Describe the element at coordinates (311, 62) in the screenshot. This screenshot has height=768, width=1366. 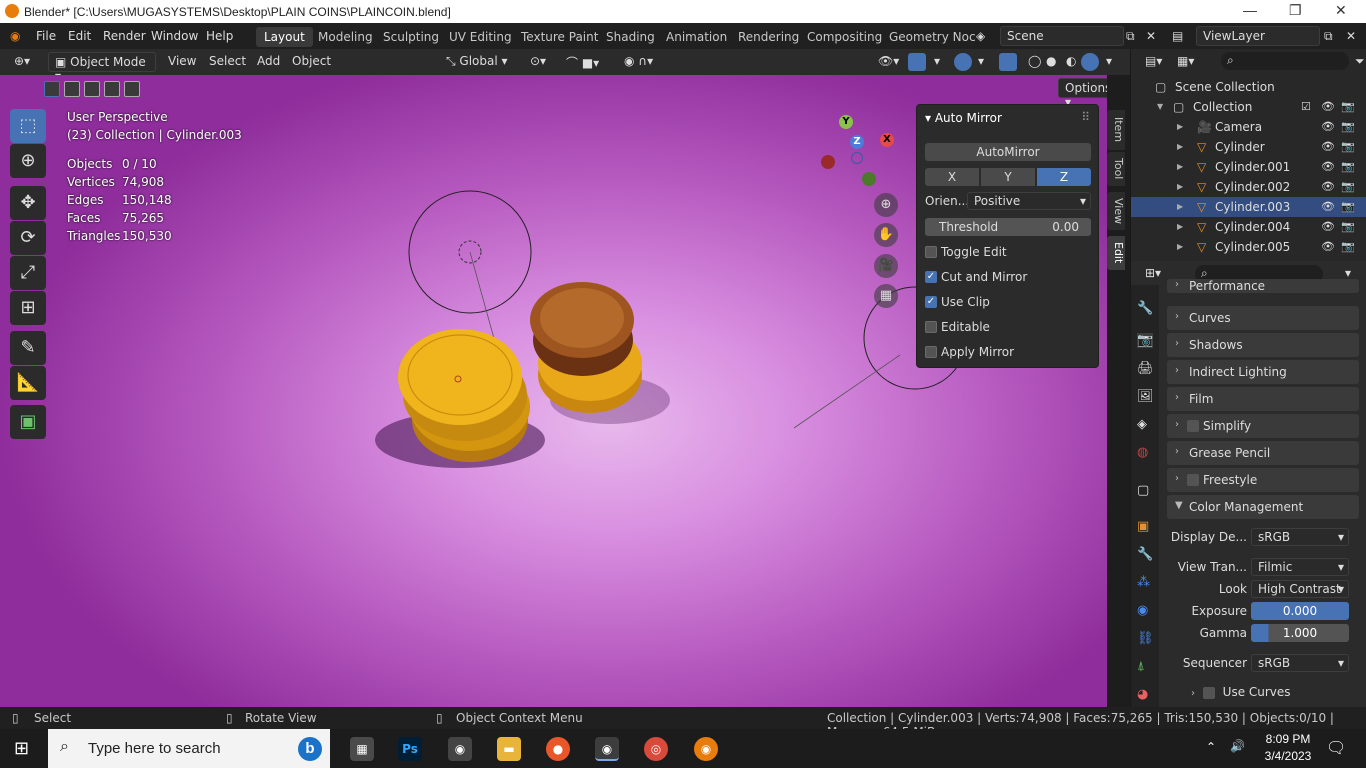
I see `menu-object: Object` at that location.